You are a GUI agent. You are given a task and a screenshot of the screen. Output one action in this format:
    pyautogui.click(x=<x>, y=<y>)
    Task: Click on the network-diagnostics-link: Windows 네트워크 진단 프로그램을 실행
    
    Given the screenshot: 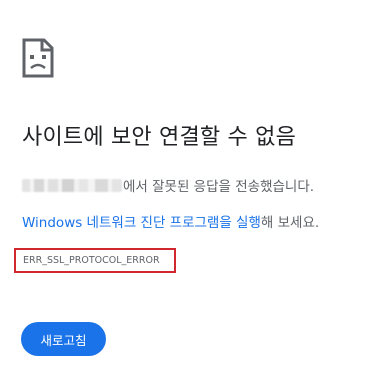 What is the action you would take?
    pyautogui.click(x=141, y=223)
    